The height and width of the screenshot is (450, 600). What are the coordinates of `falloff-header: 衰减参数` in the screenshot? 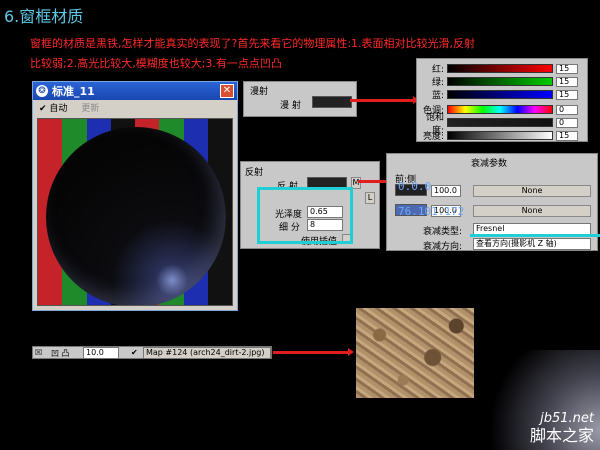 It's located at (489, 164).